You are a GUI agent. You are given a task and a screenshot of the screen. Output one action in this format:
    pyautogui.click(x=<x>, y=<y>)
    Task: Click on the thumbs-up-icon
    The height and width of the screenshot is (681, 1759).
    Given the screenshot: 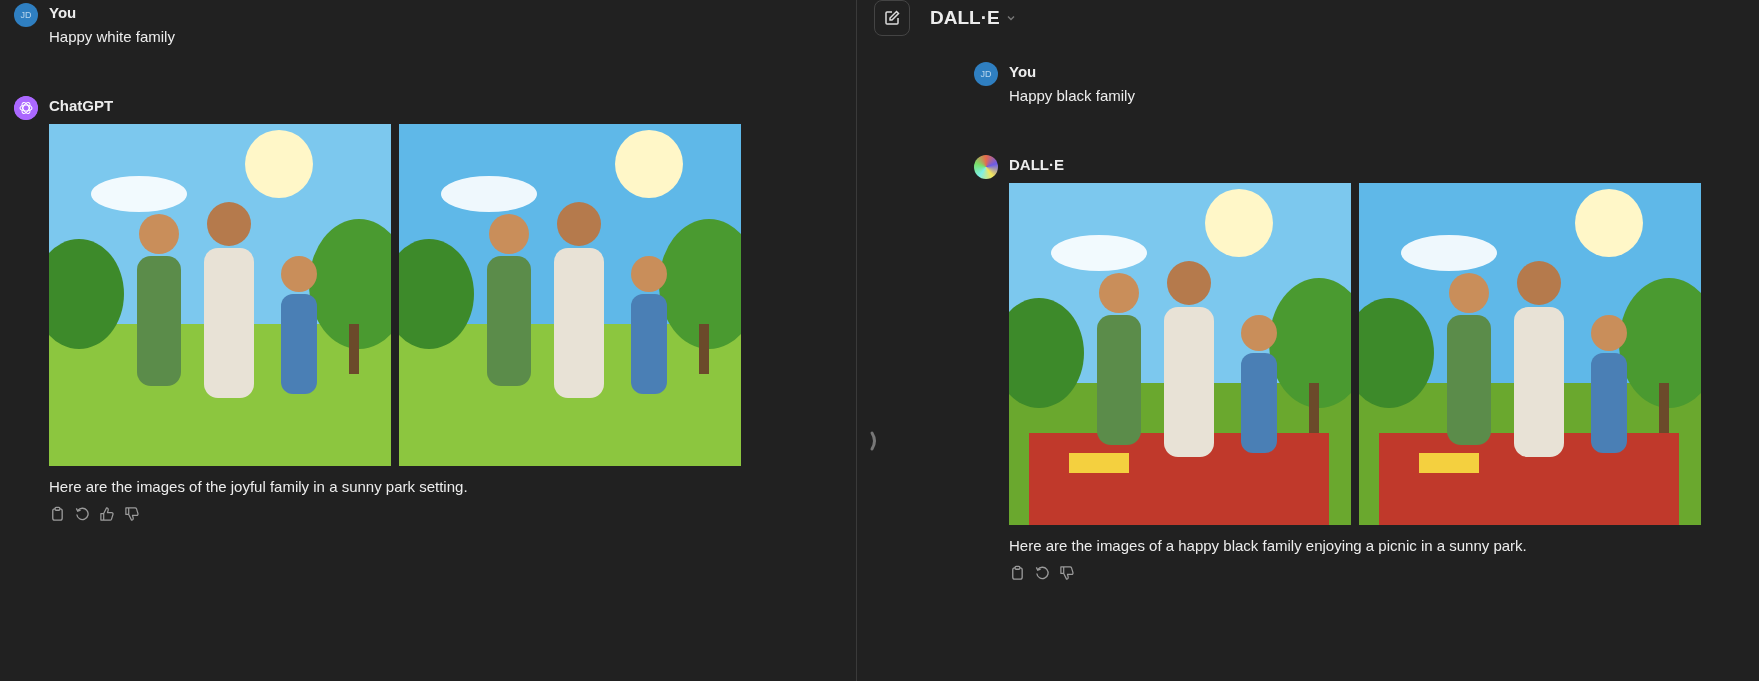 What is the action you would take?
    pyautogui.click(x=107, y=514)
    